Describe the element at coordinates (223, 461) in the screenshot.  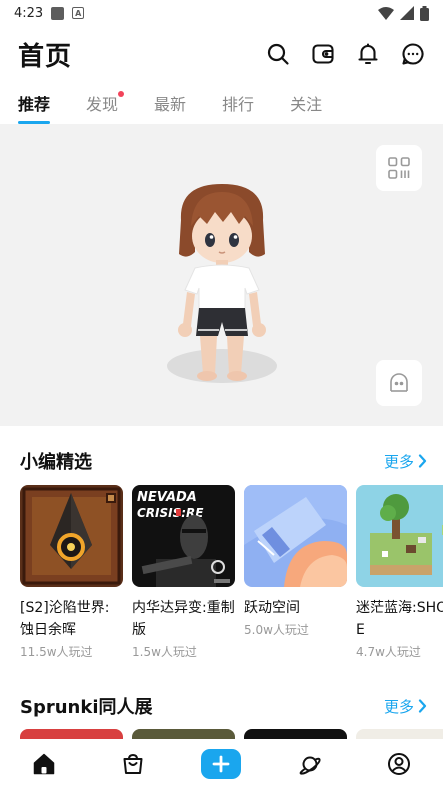
I see `featured-section-header: 小编精选 更多` at that location.